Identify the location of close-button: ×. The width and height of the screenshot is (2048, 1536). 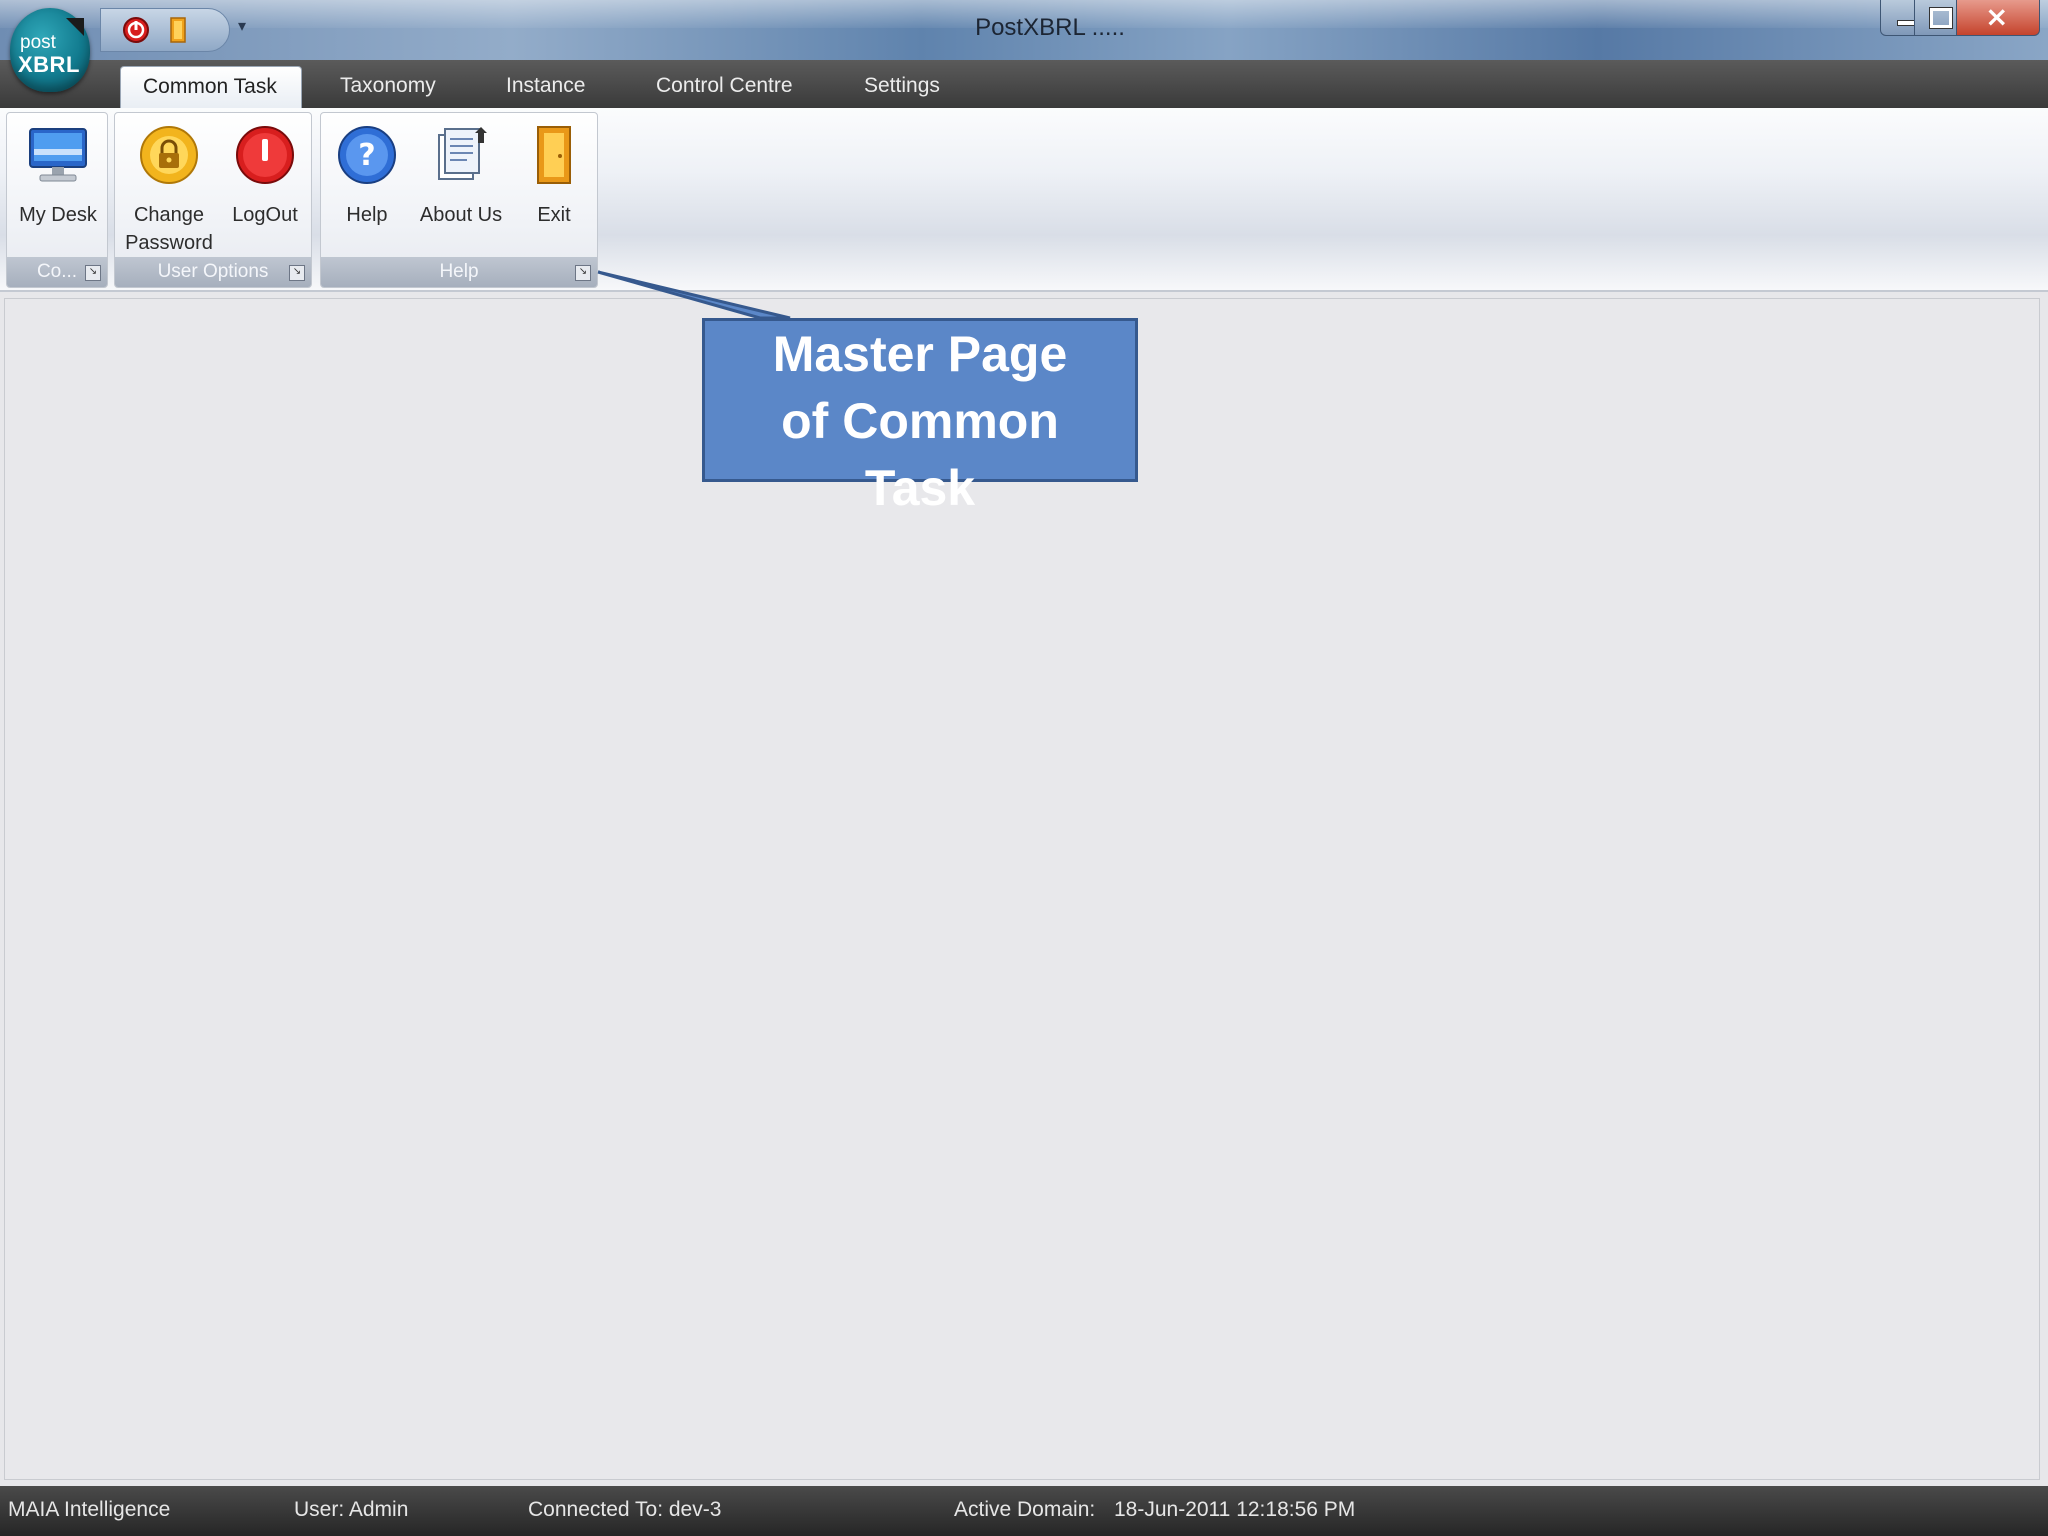
(1998, 18).